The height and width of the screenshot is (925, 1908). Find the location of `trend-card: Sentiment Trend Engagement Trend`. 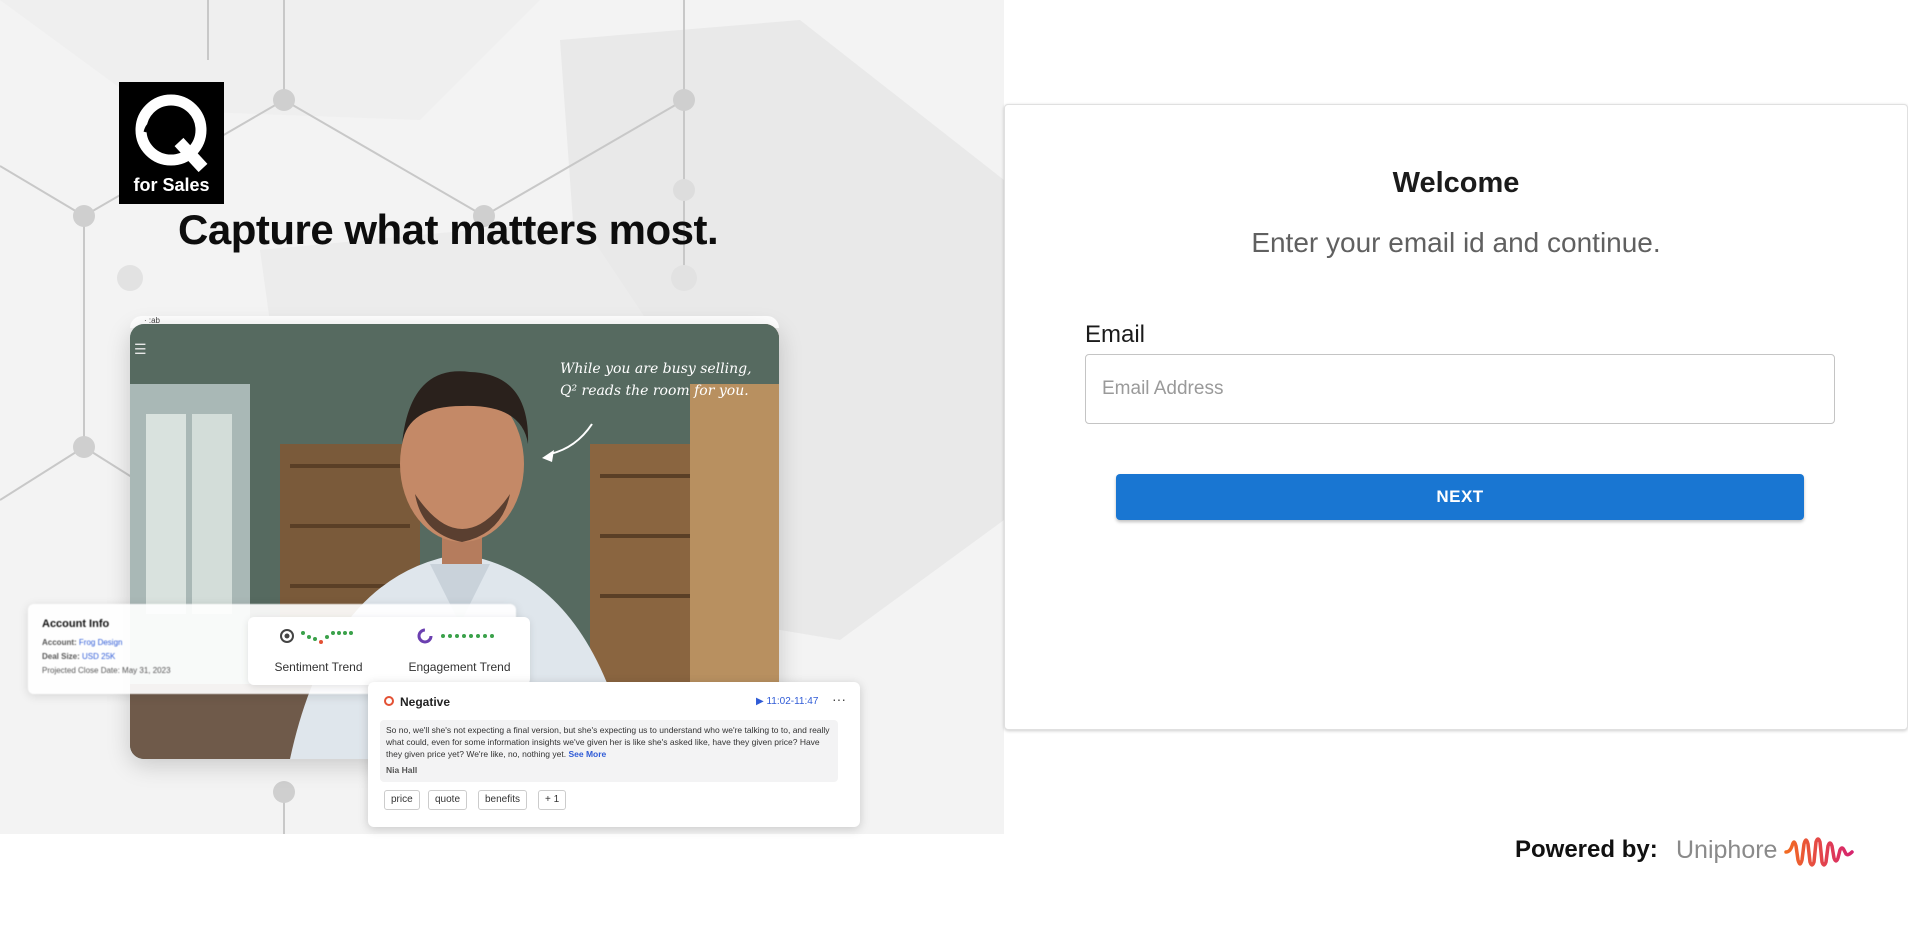

trend-card: Sentiment Trend Engagement Trend is located at coordinates (389, 651).